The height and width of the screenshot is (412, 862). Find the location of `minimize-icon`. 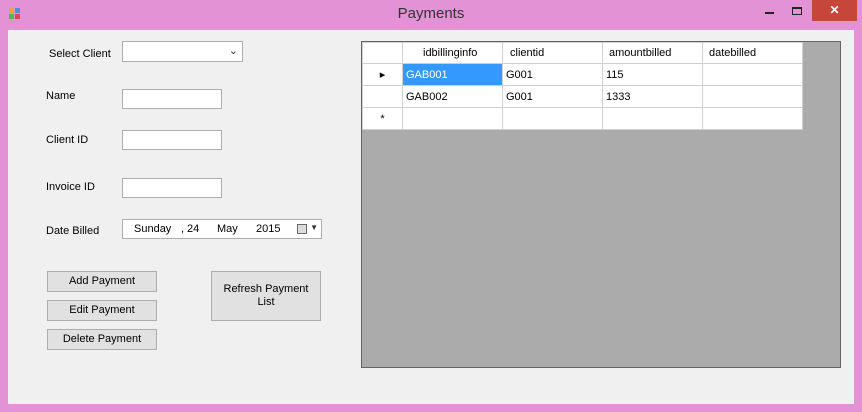

minimize-icon is located at coordinates (769, 12).